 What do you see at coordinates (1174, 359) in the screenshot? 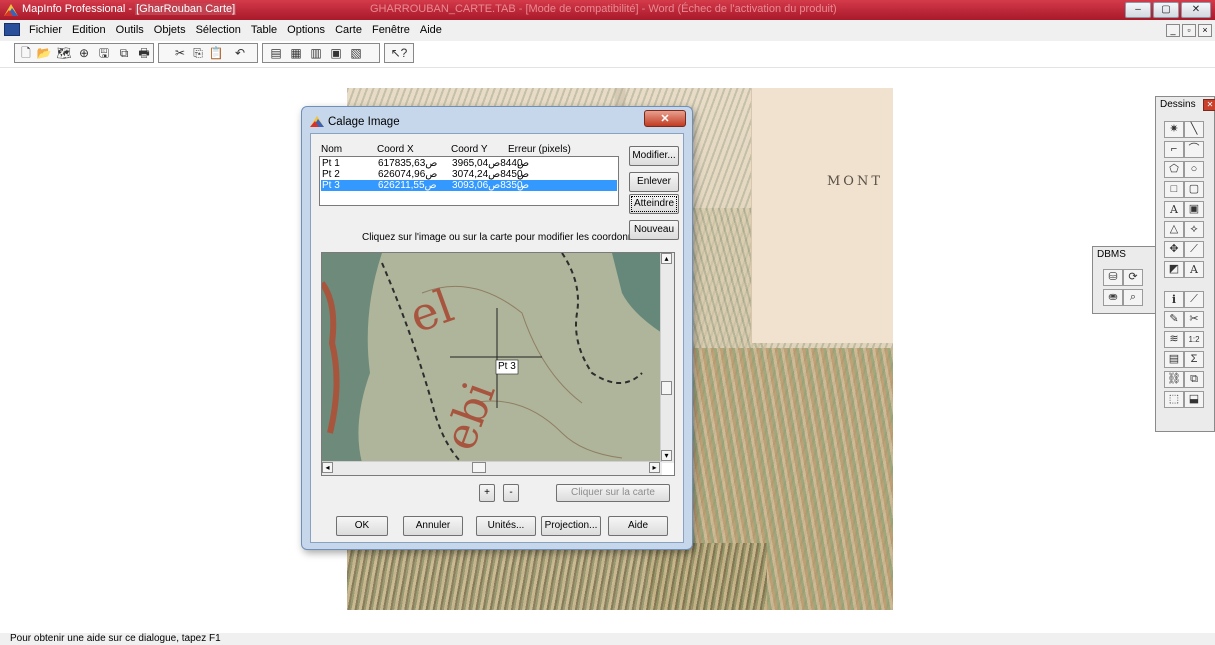
I see `legend-icon: ▤` at bounding box center [1174, 359].